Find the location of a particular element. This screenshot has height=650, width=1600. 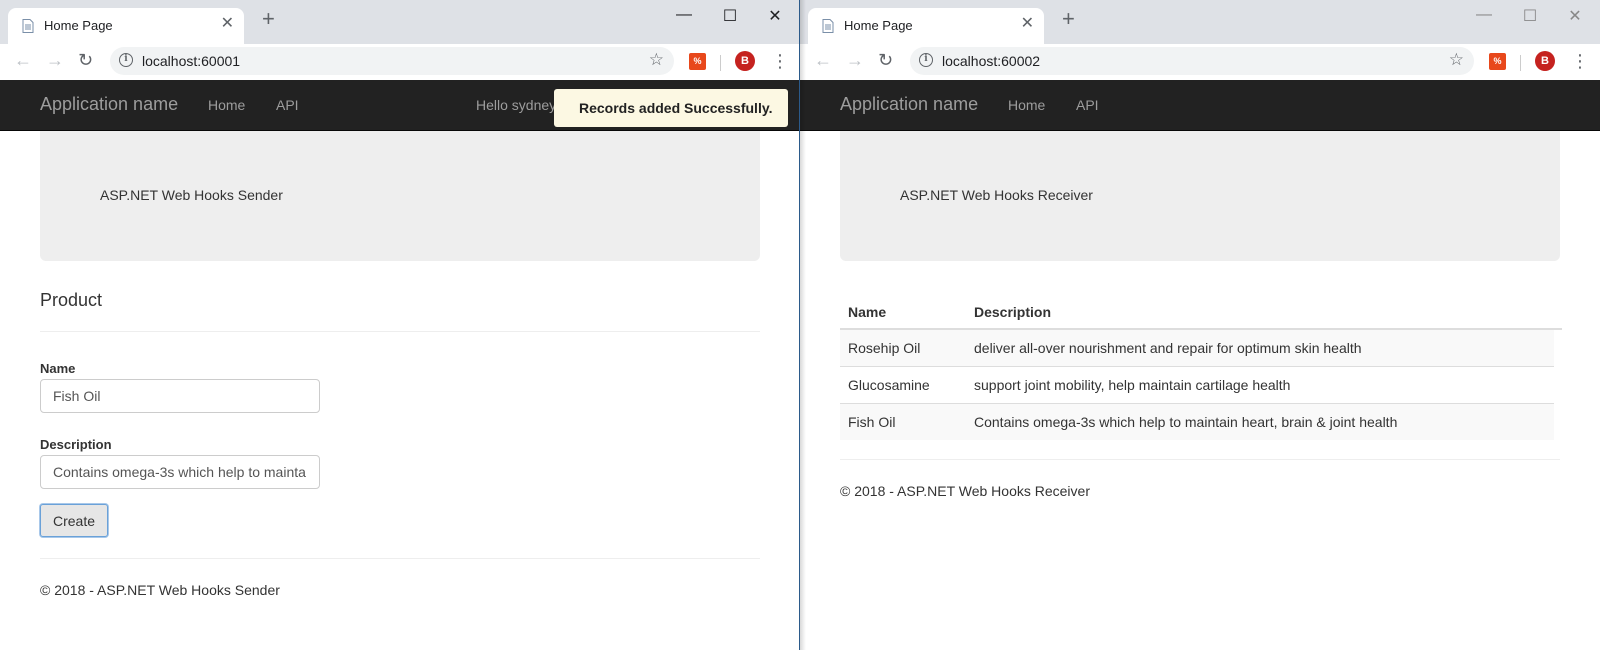

jumbotron-text: ASP.NET Web Hooks Receiver is located at coordinates (996, 195).